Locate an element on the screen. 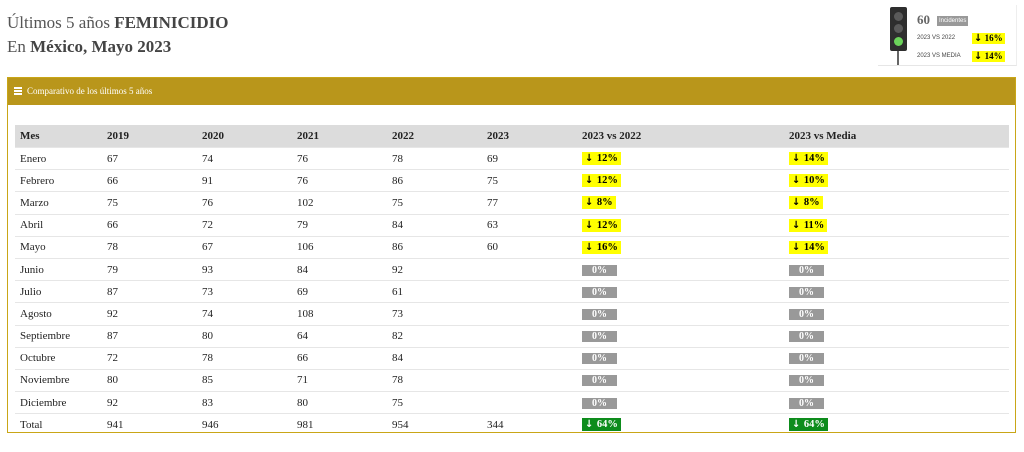 The width and height of the screenshot is (1024, 452). cell-mes: Julio is located at coordinates (58, 291).